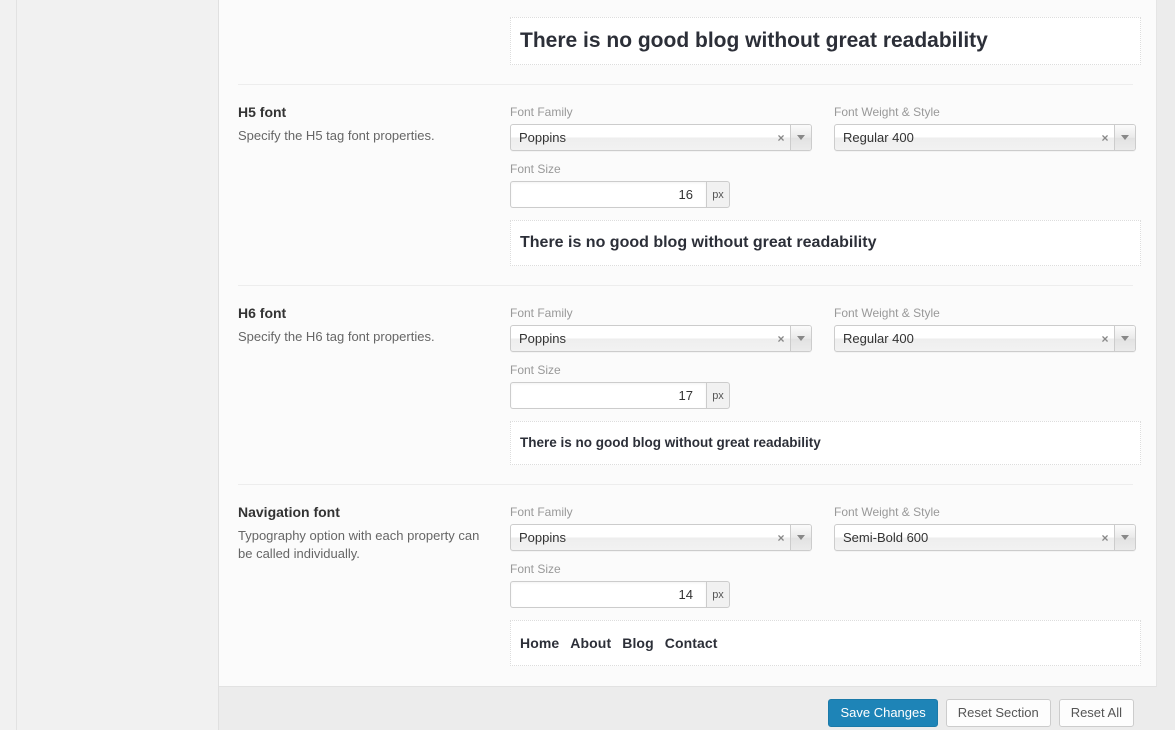 The width and height of the screenshot is (1175, 730). What do you see at coordinates (985, 338) in the screenshot?
I see `h6-font-weight-select: Regular 400 ×` at bounding box center [985, 338].